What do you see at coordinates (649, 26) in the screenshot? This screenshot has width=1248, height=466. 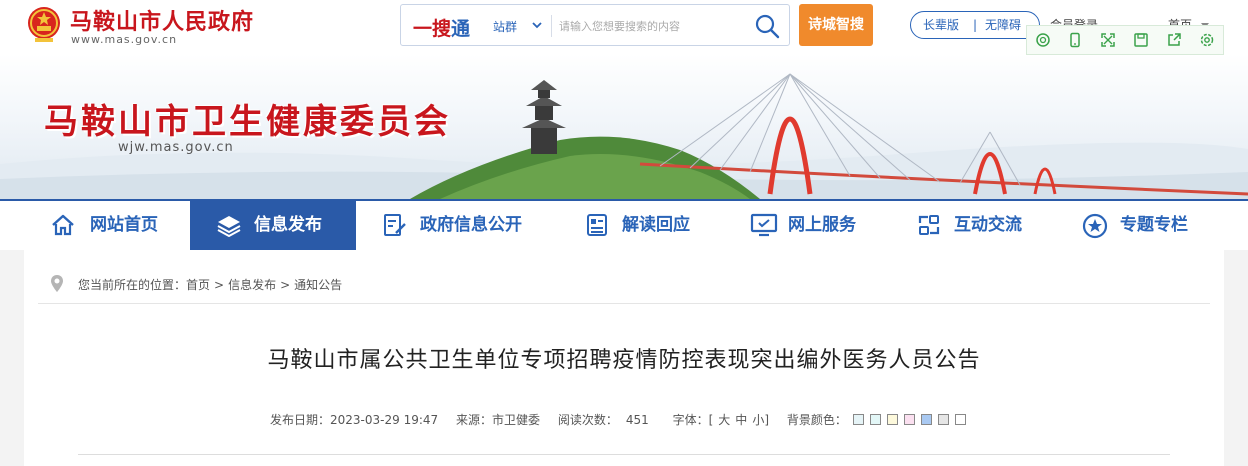 I see `search-input` at bounding box center [649, 26].